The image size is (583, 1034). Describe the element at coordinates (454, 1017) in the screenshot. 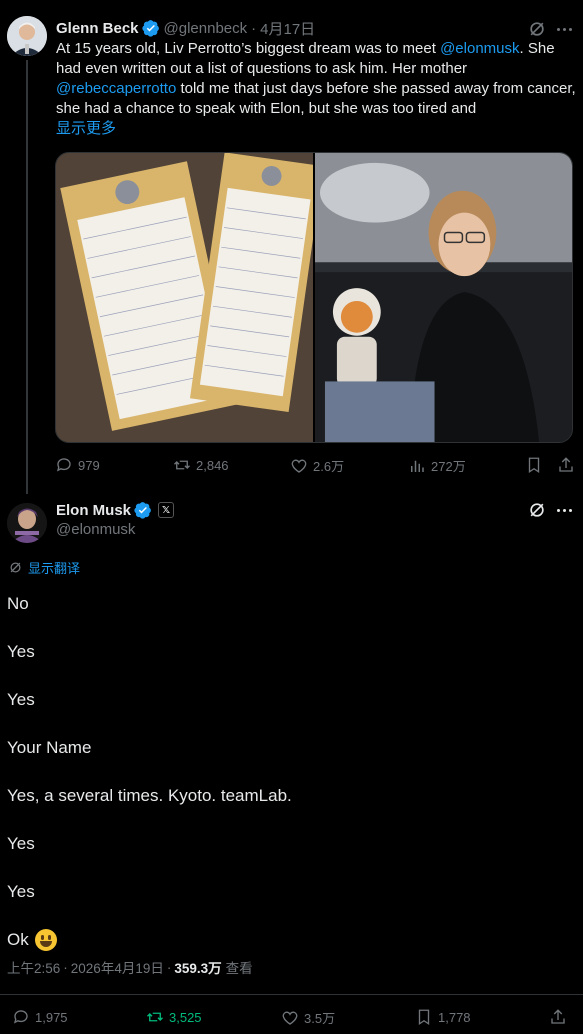

I see `bookmark-count: 1,778` at that location.